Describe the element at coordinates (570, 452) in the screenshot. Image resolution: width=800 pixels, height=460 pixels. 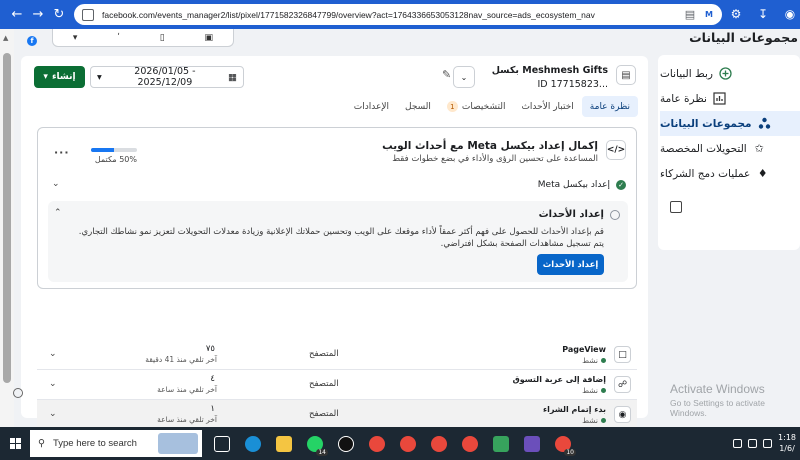
I see `notification-badge: 10` at that location.